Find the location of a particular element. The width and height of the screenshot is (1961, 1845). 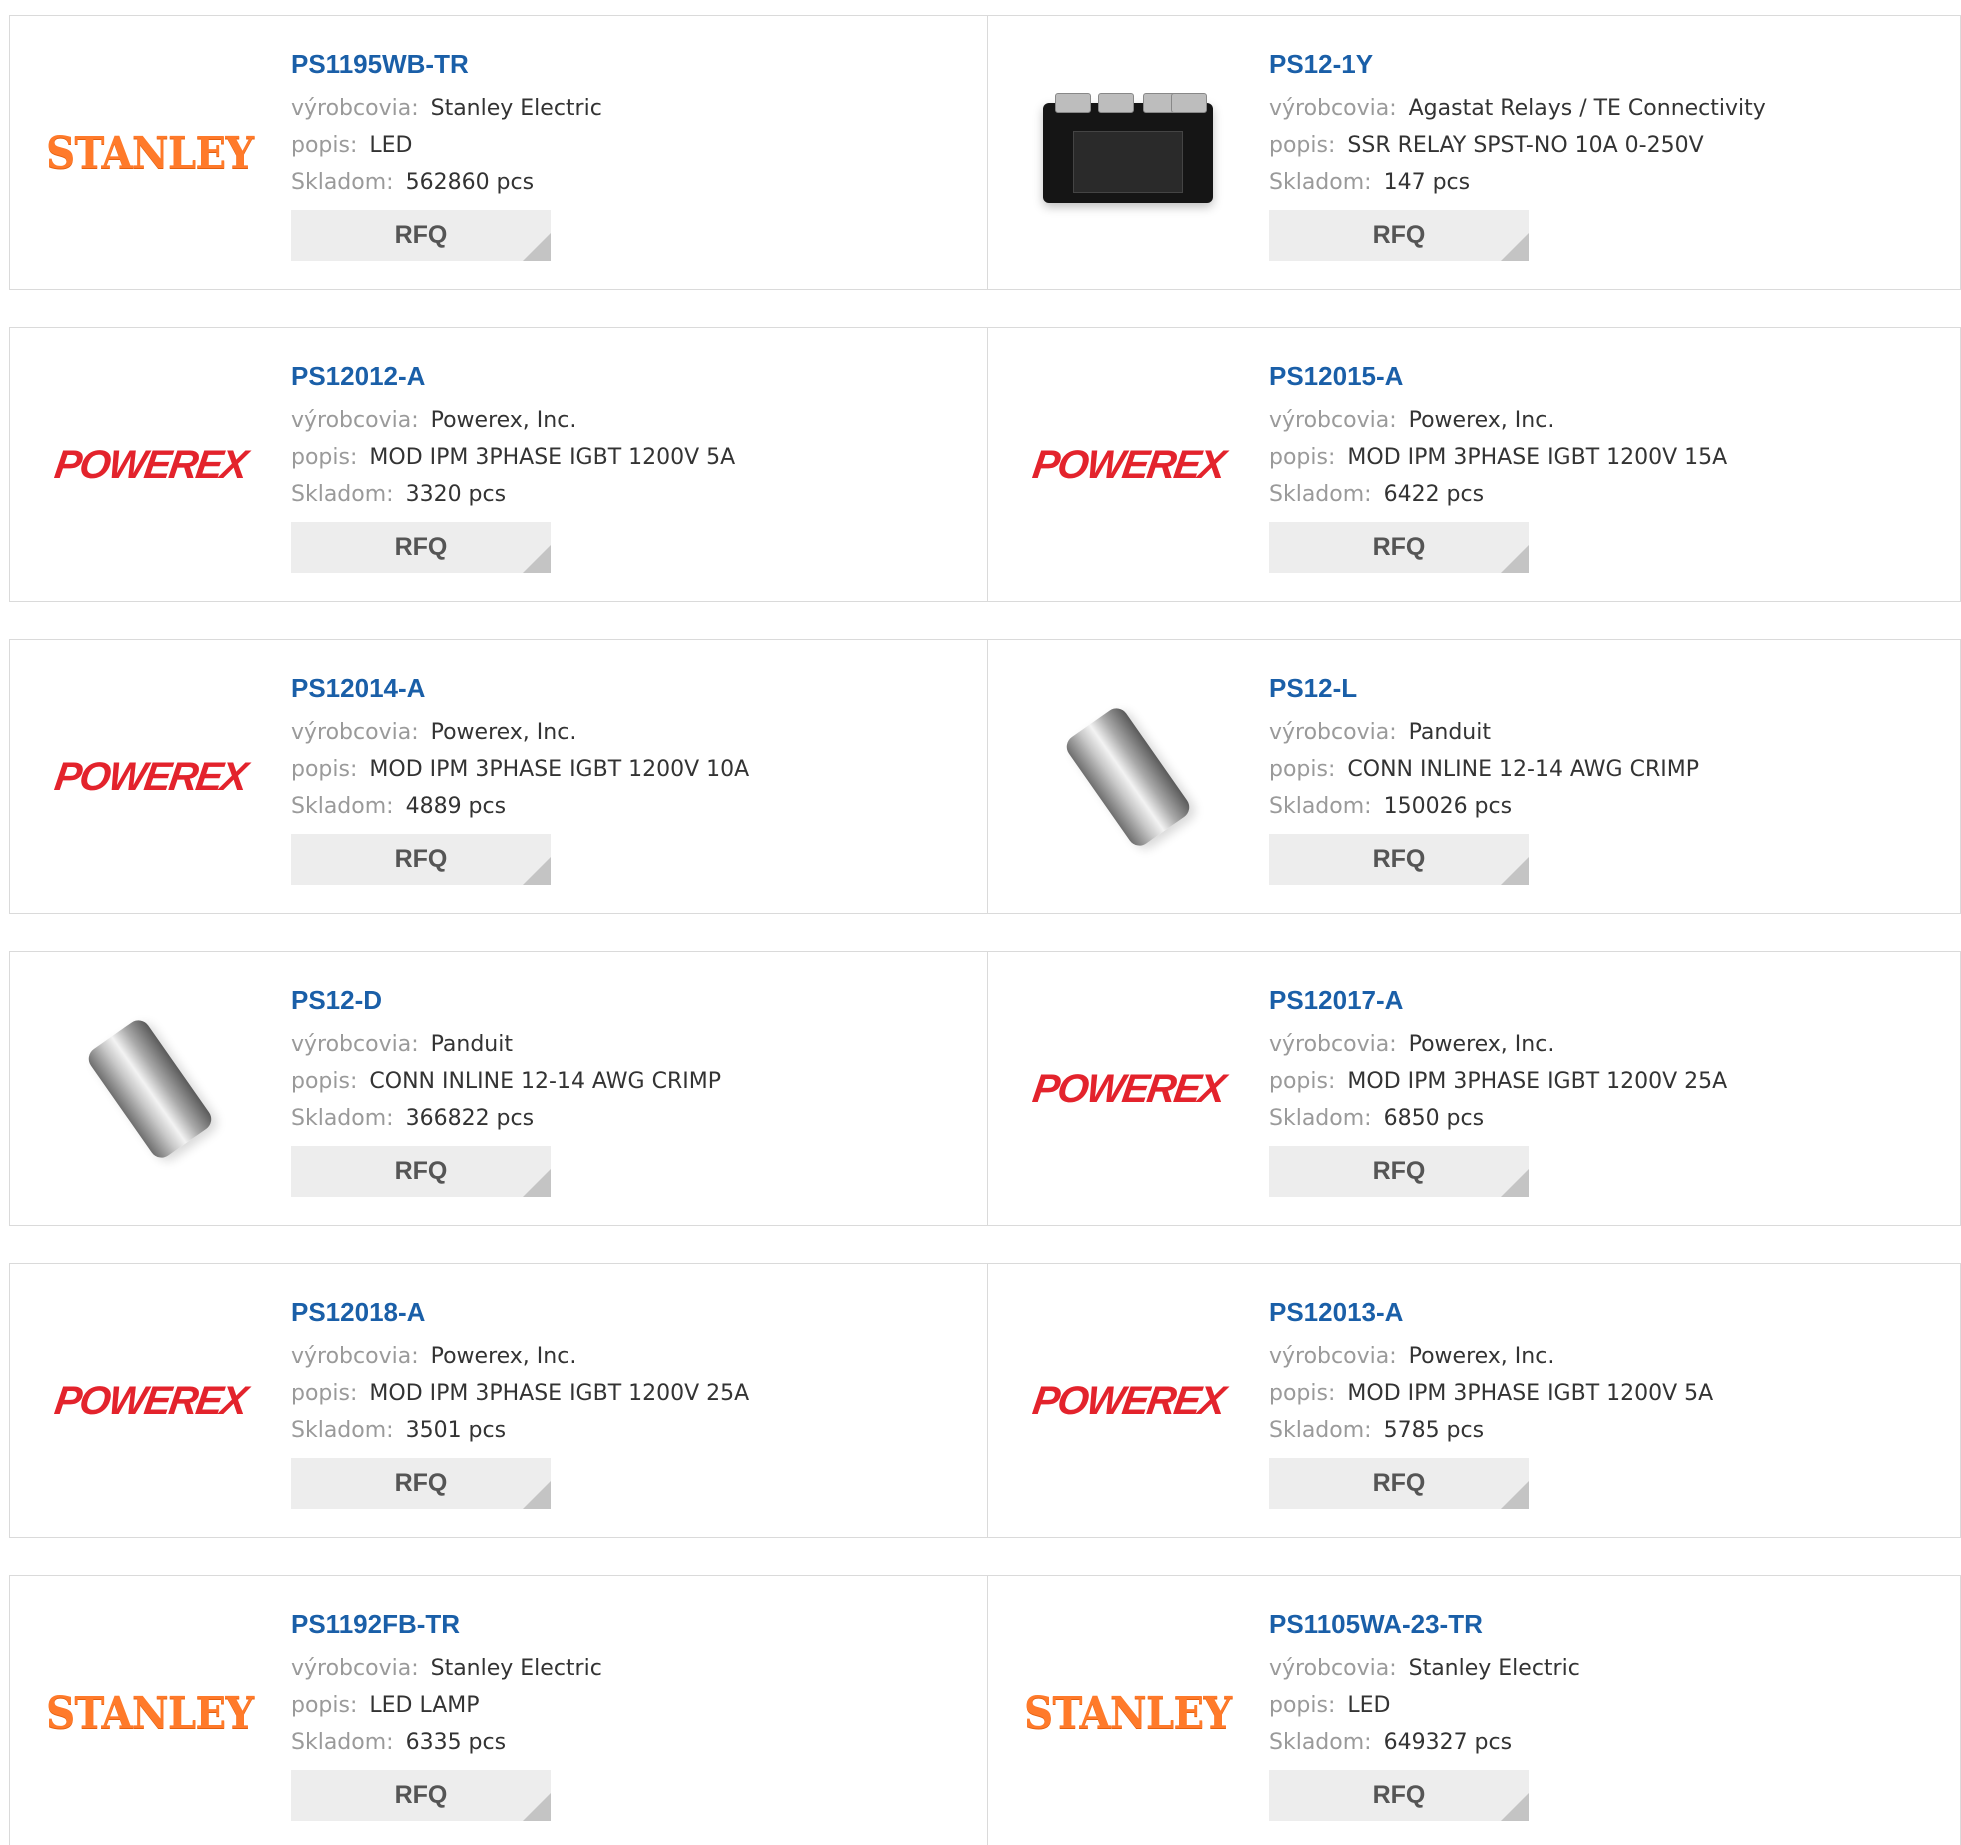

part-number-link: PS1192FB-TR is located at coordinates (446, 1624).